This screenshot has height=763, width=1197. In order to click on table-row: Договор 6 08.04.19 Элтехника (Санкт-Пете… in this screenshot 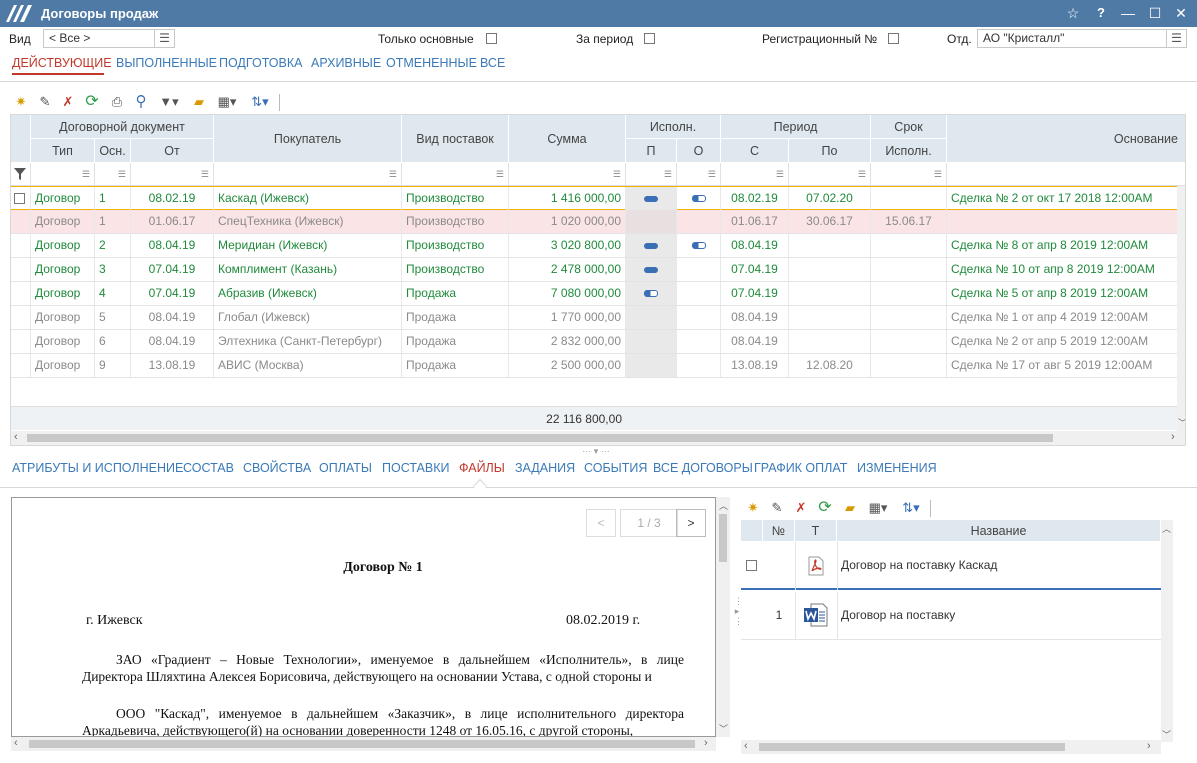, I will do `click(598, 342)`.